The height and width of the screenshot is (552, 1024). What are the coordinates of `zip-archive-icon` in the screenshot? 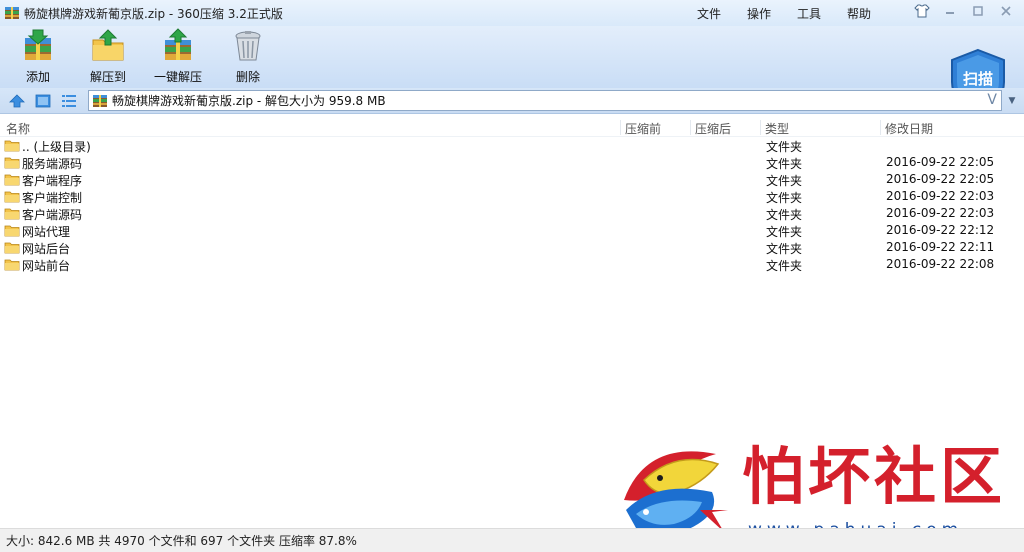 It's located at (100, 100).